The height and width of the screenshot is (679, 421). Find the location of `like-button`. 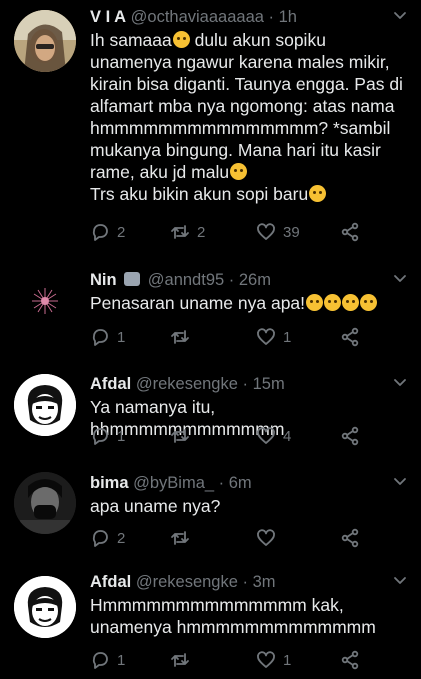

like-button is located at coordinates (269, 538).